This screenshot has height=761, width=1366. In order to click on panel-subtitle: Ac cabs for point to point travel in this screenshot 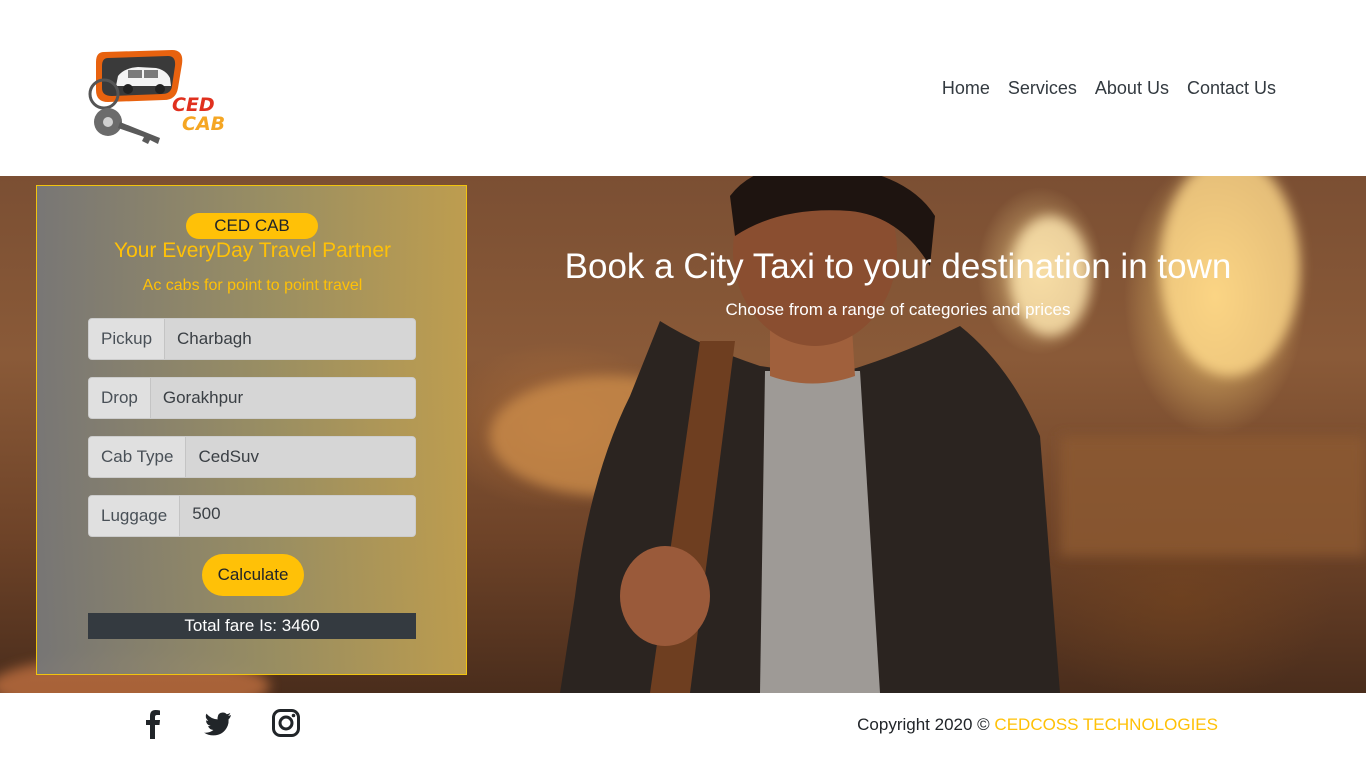, I will do `click(252, 285)`.